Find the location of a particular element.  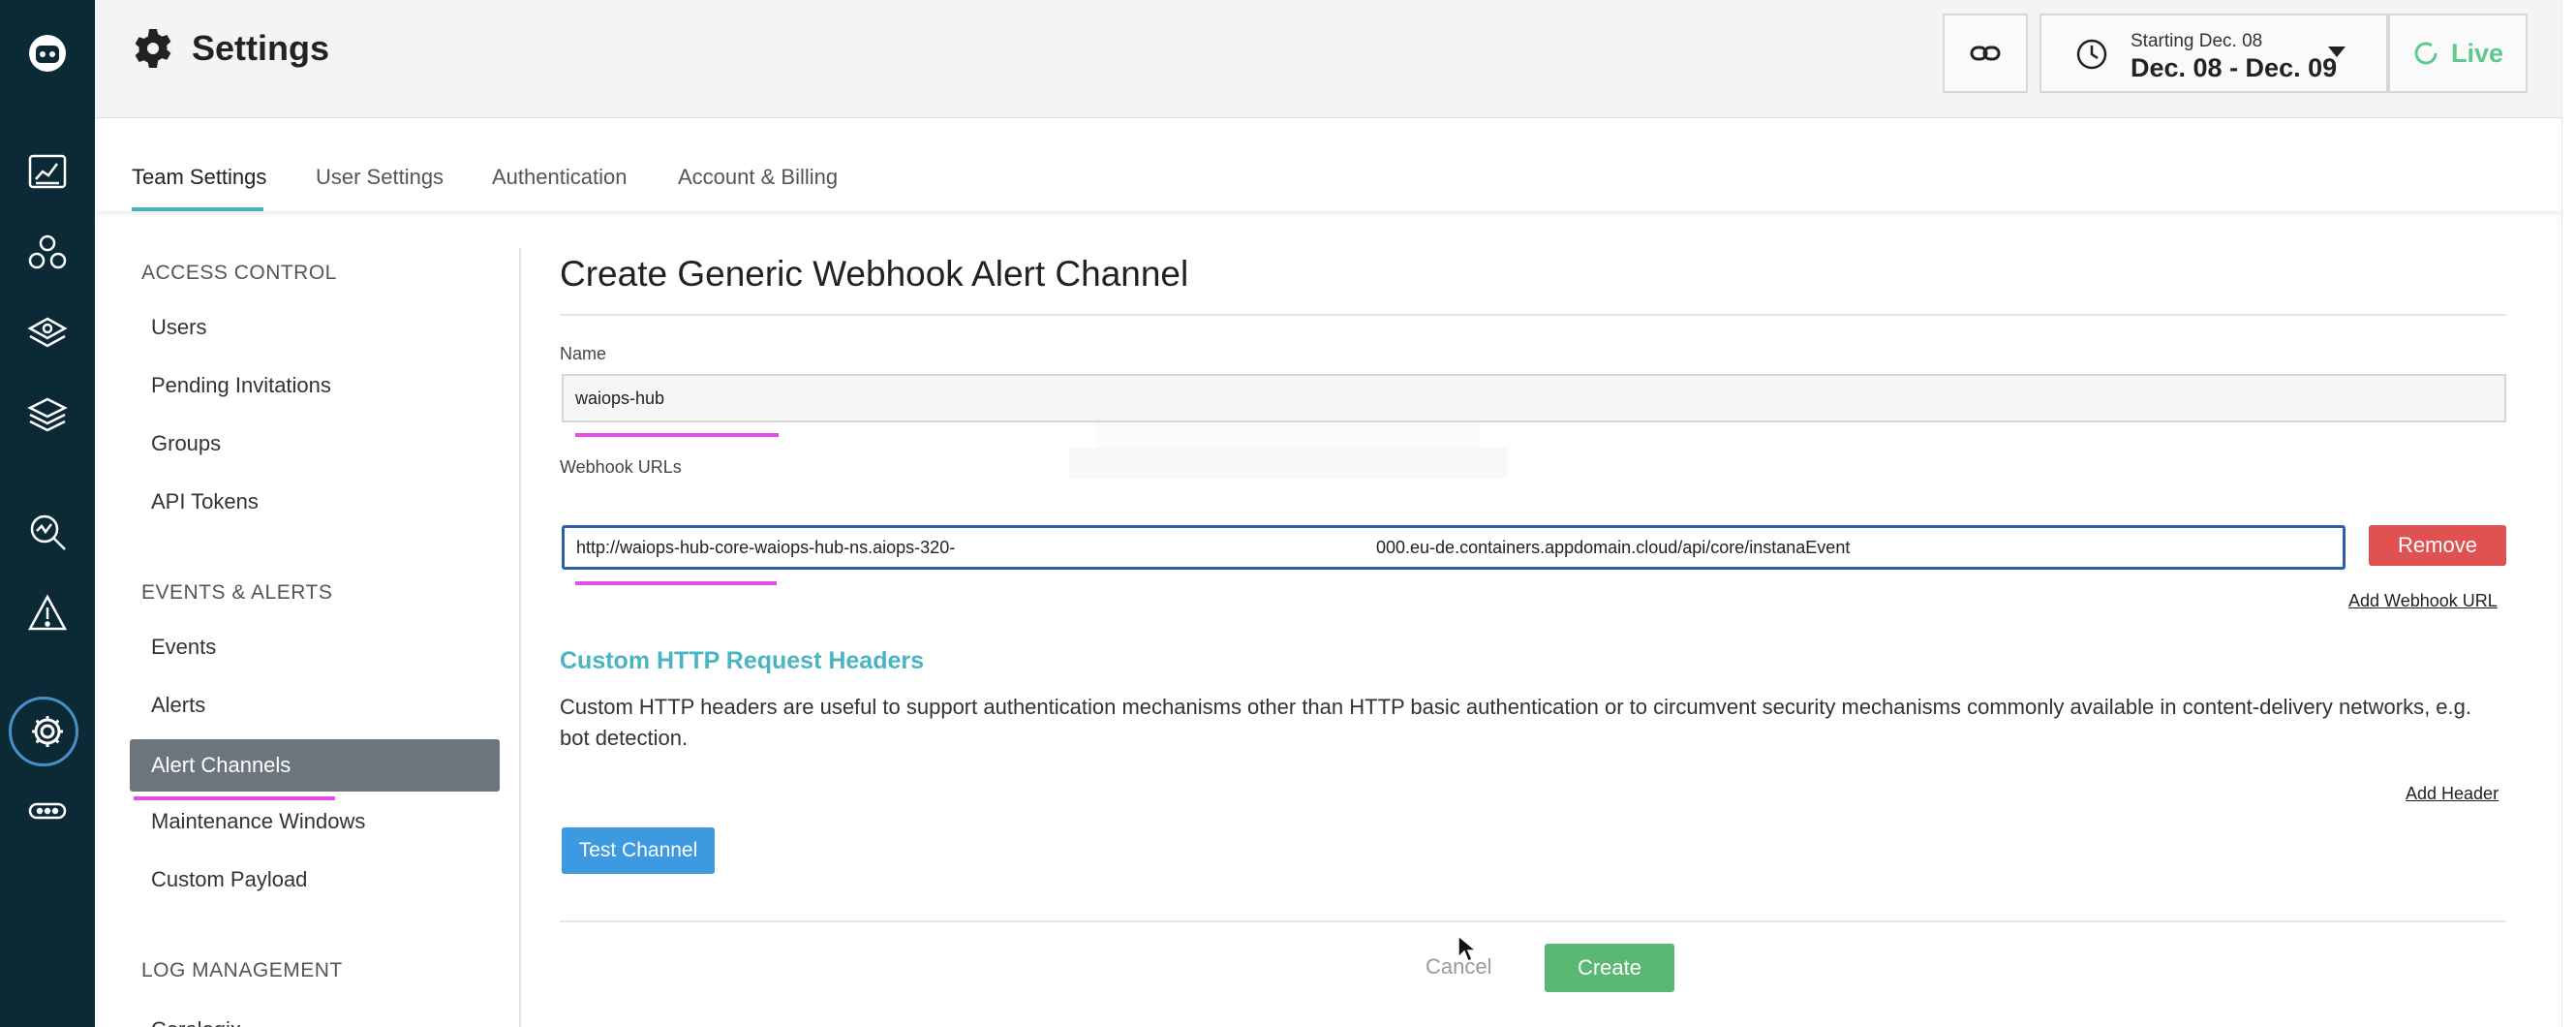

settings-icon is located at coordinates (47, 731).